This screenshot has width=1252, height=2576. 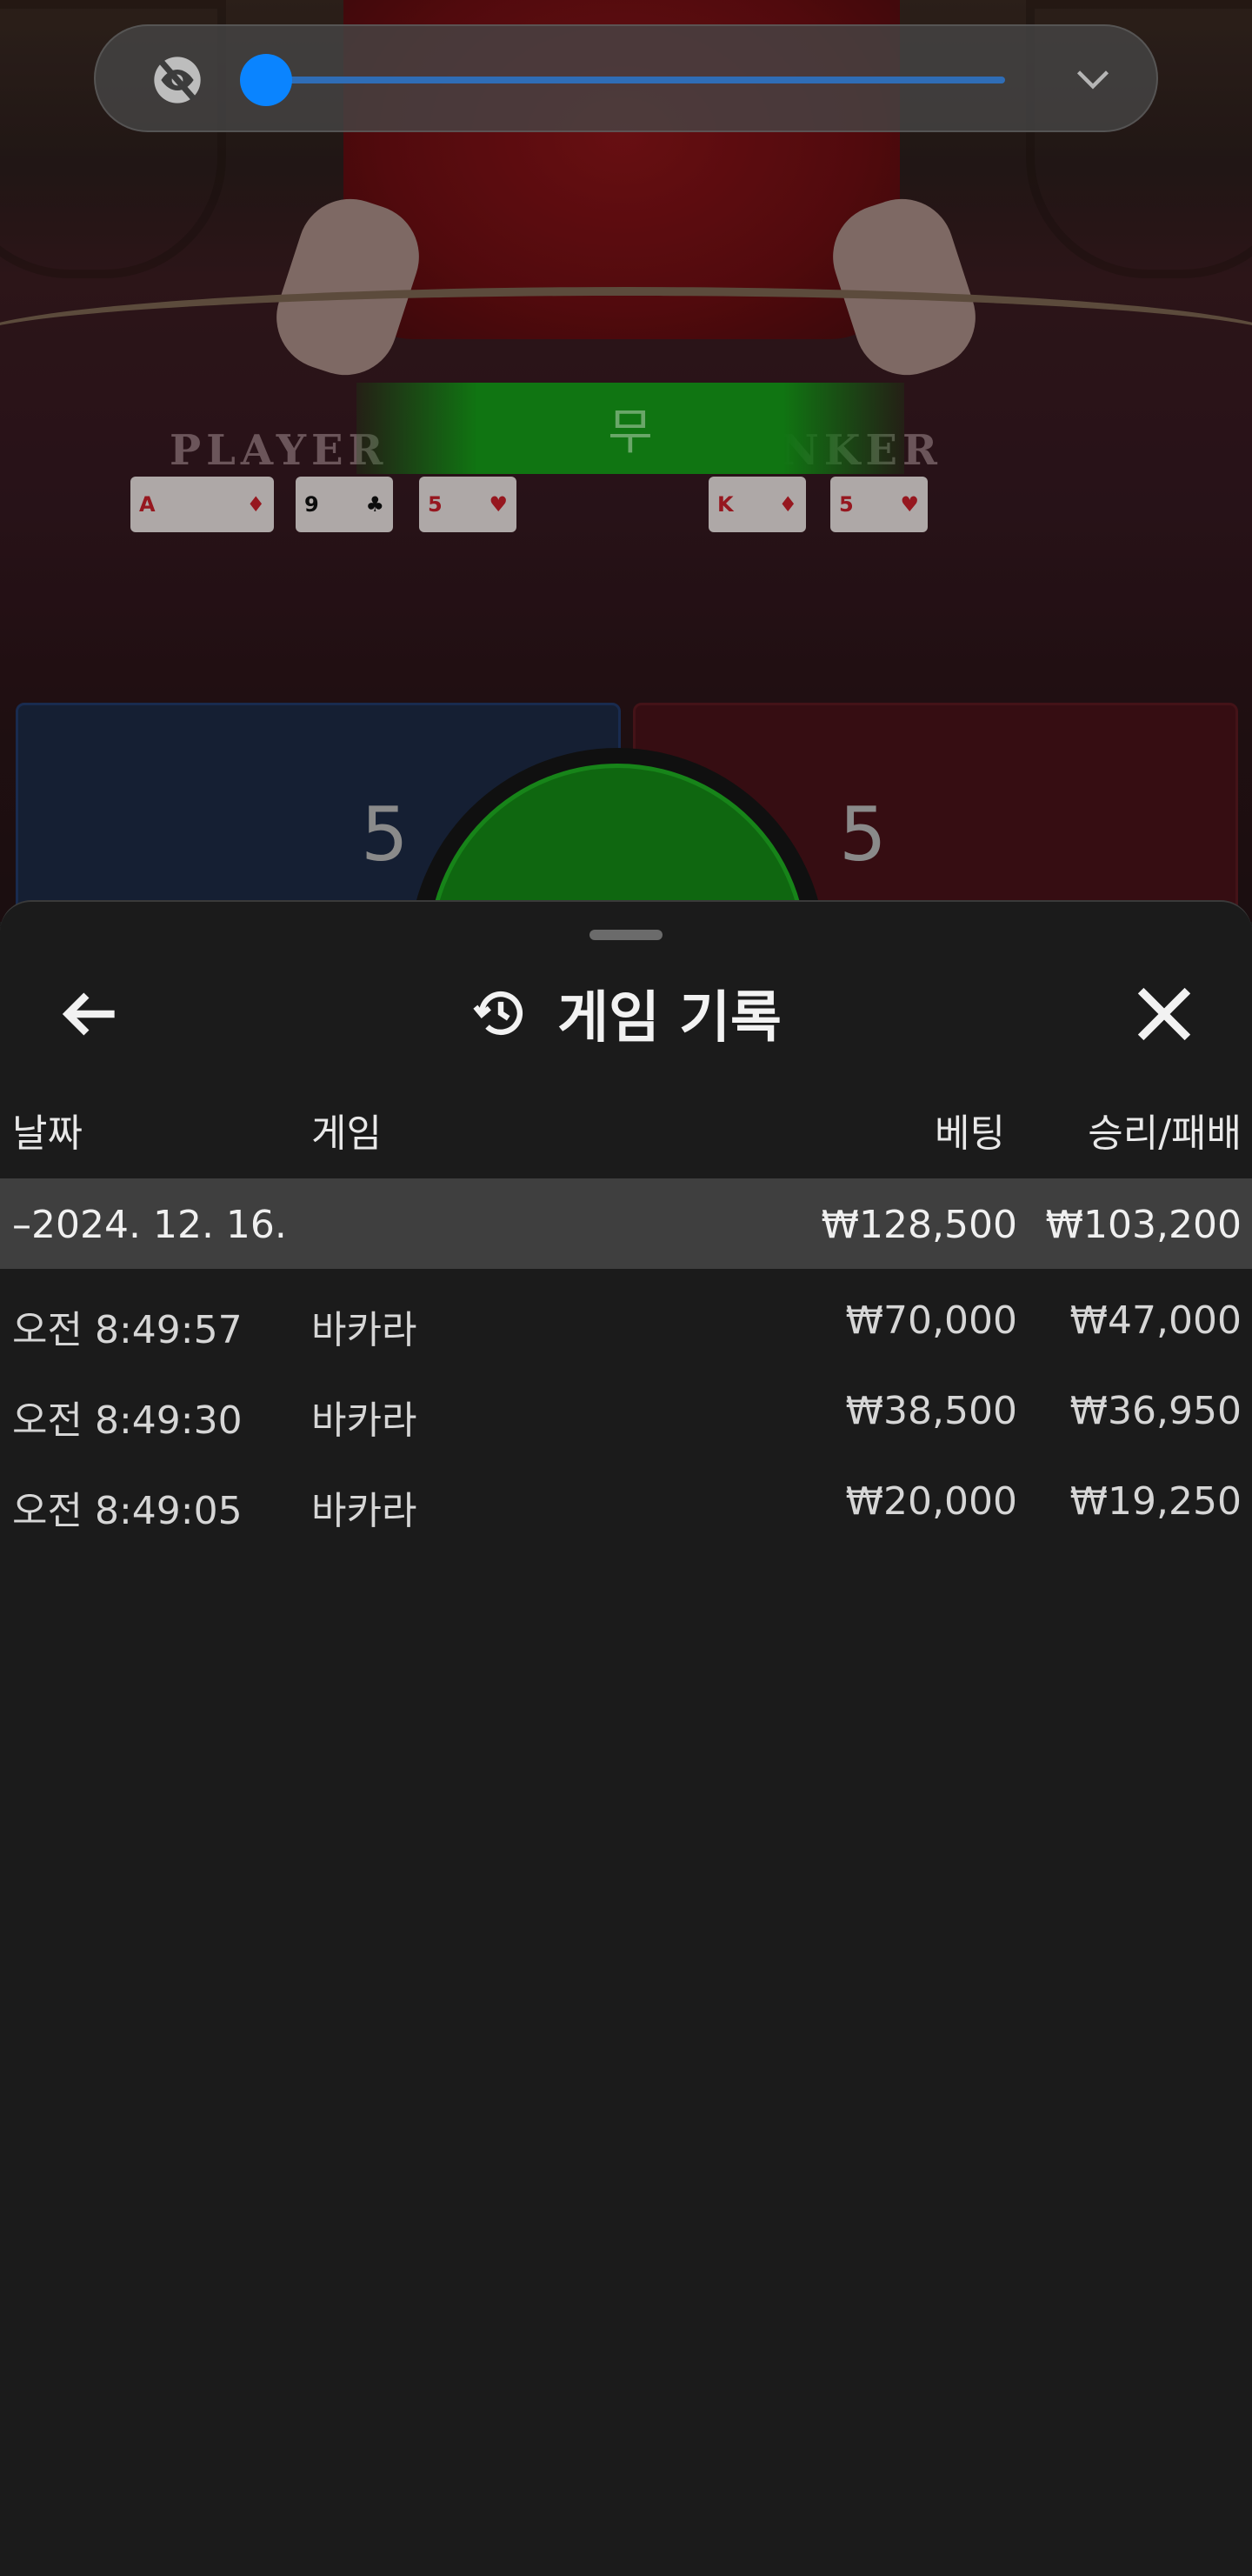 What do you see at coordinates (128, 1420) in the screenshot?
I see `row-time: 오전 8:49:30` at bounding box center [128, 1420].